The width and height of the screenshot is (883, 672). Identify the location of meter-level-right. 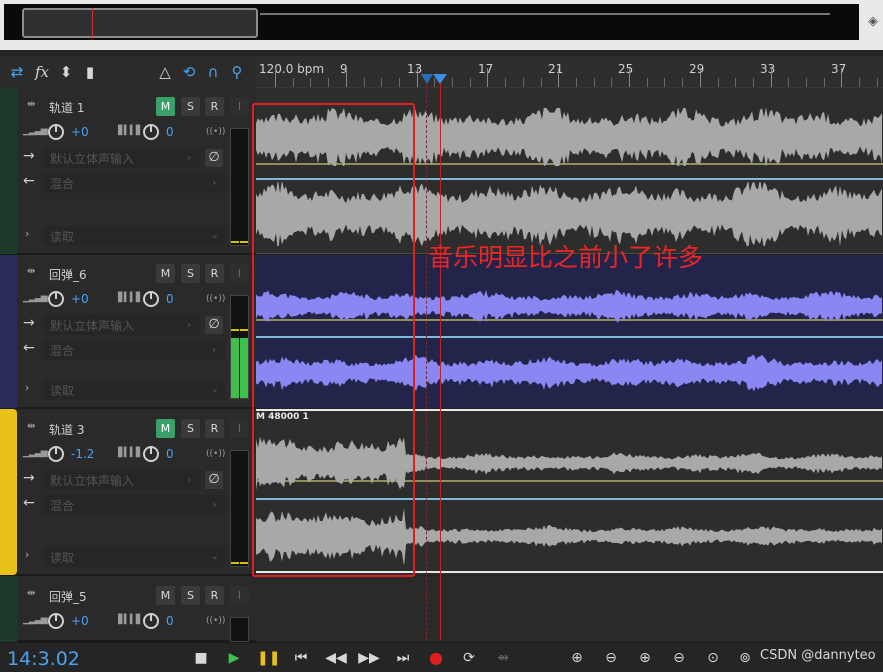
(244, 368).